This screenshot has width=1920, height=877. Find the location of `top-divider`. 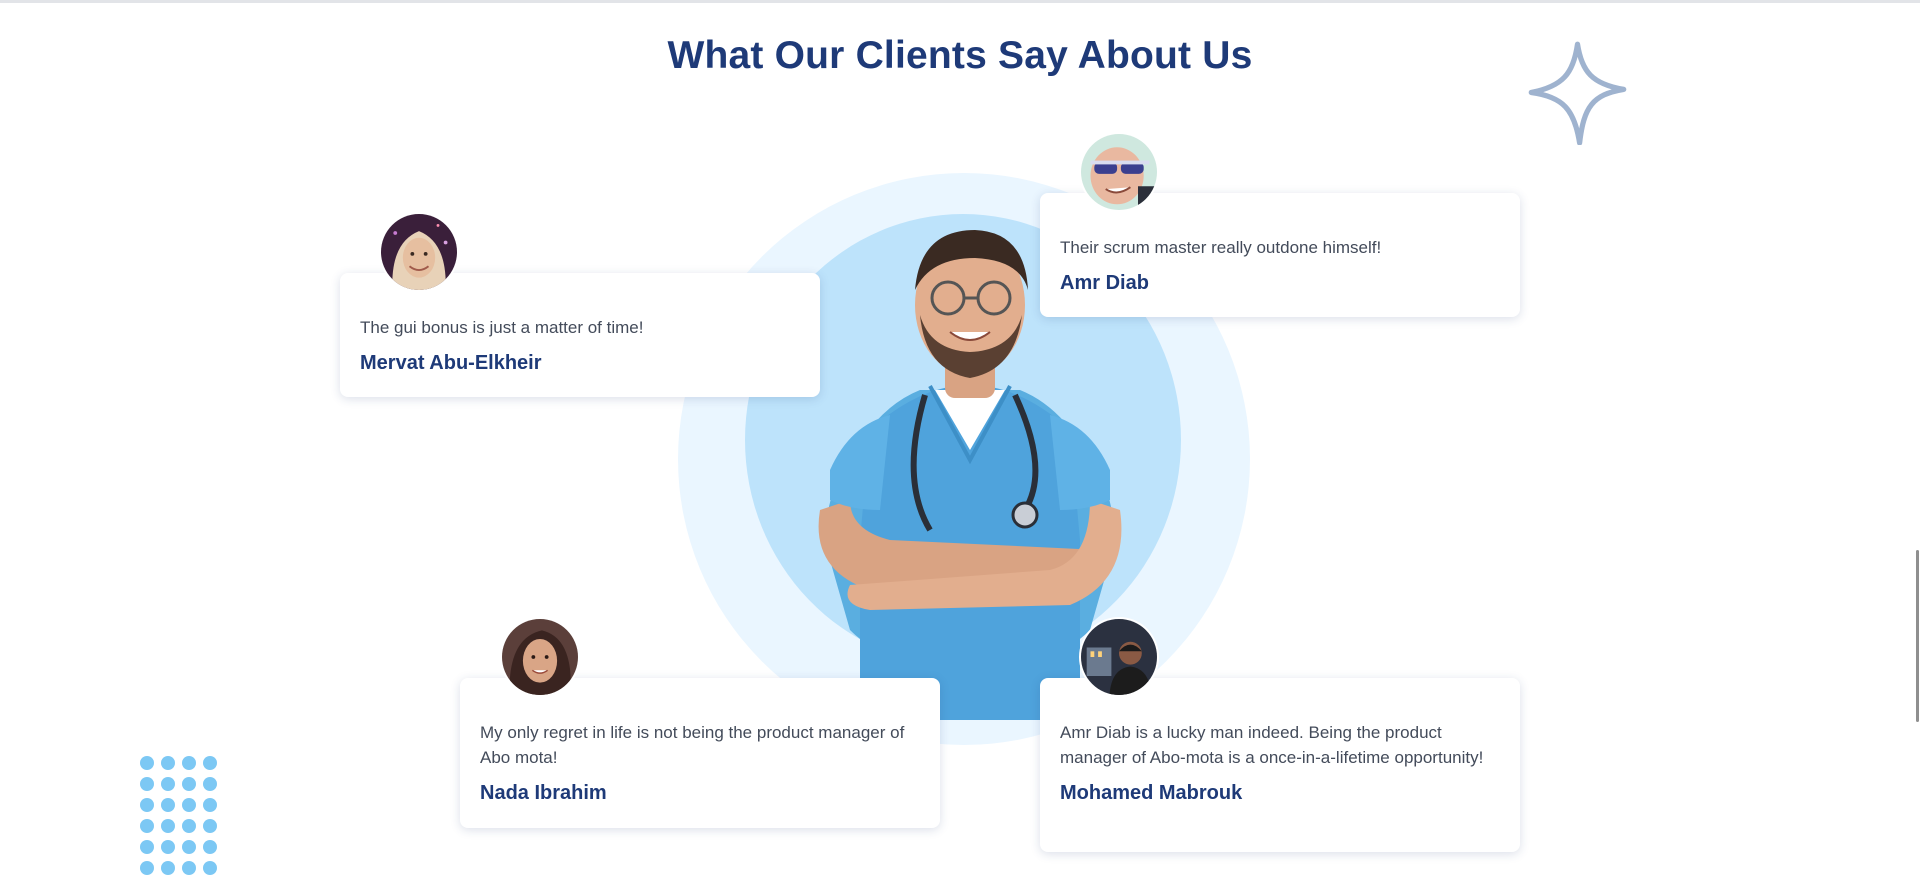

top-divider is located at coordinates (960, 1).